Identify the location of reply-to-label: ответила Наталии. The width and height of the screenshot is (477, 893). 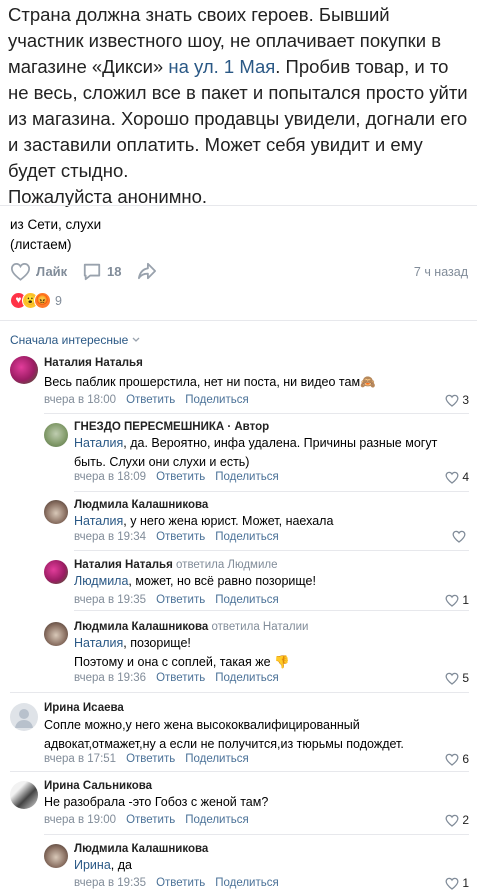
(260, 627).